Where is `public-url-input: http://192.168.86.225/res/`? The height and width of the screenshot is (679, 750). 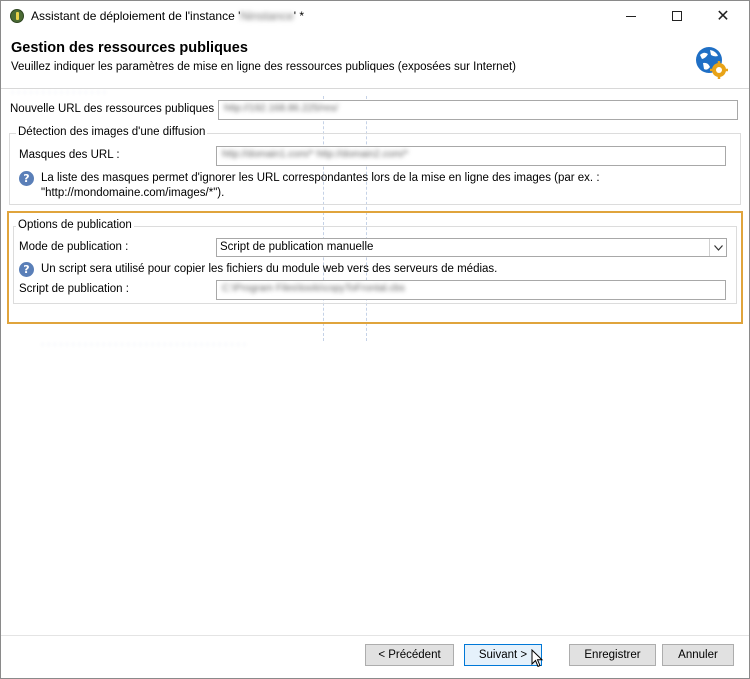 public-url-input: http://192.168.86.225/res/ is located at coordinates (478, 110).